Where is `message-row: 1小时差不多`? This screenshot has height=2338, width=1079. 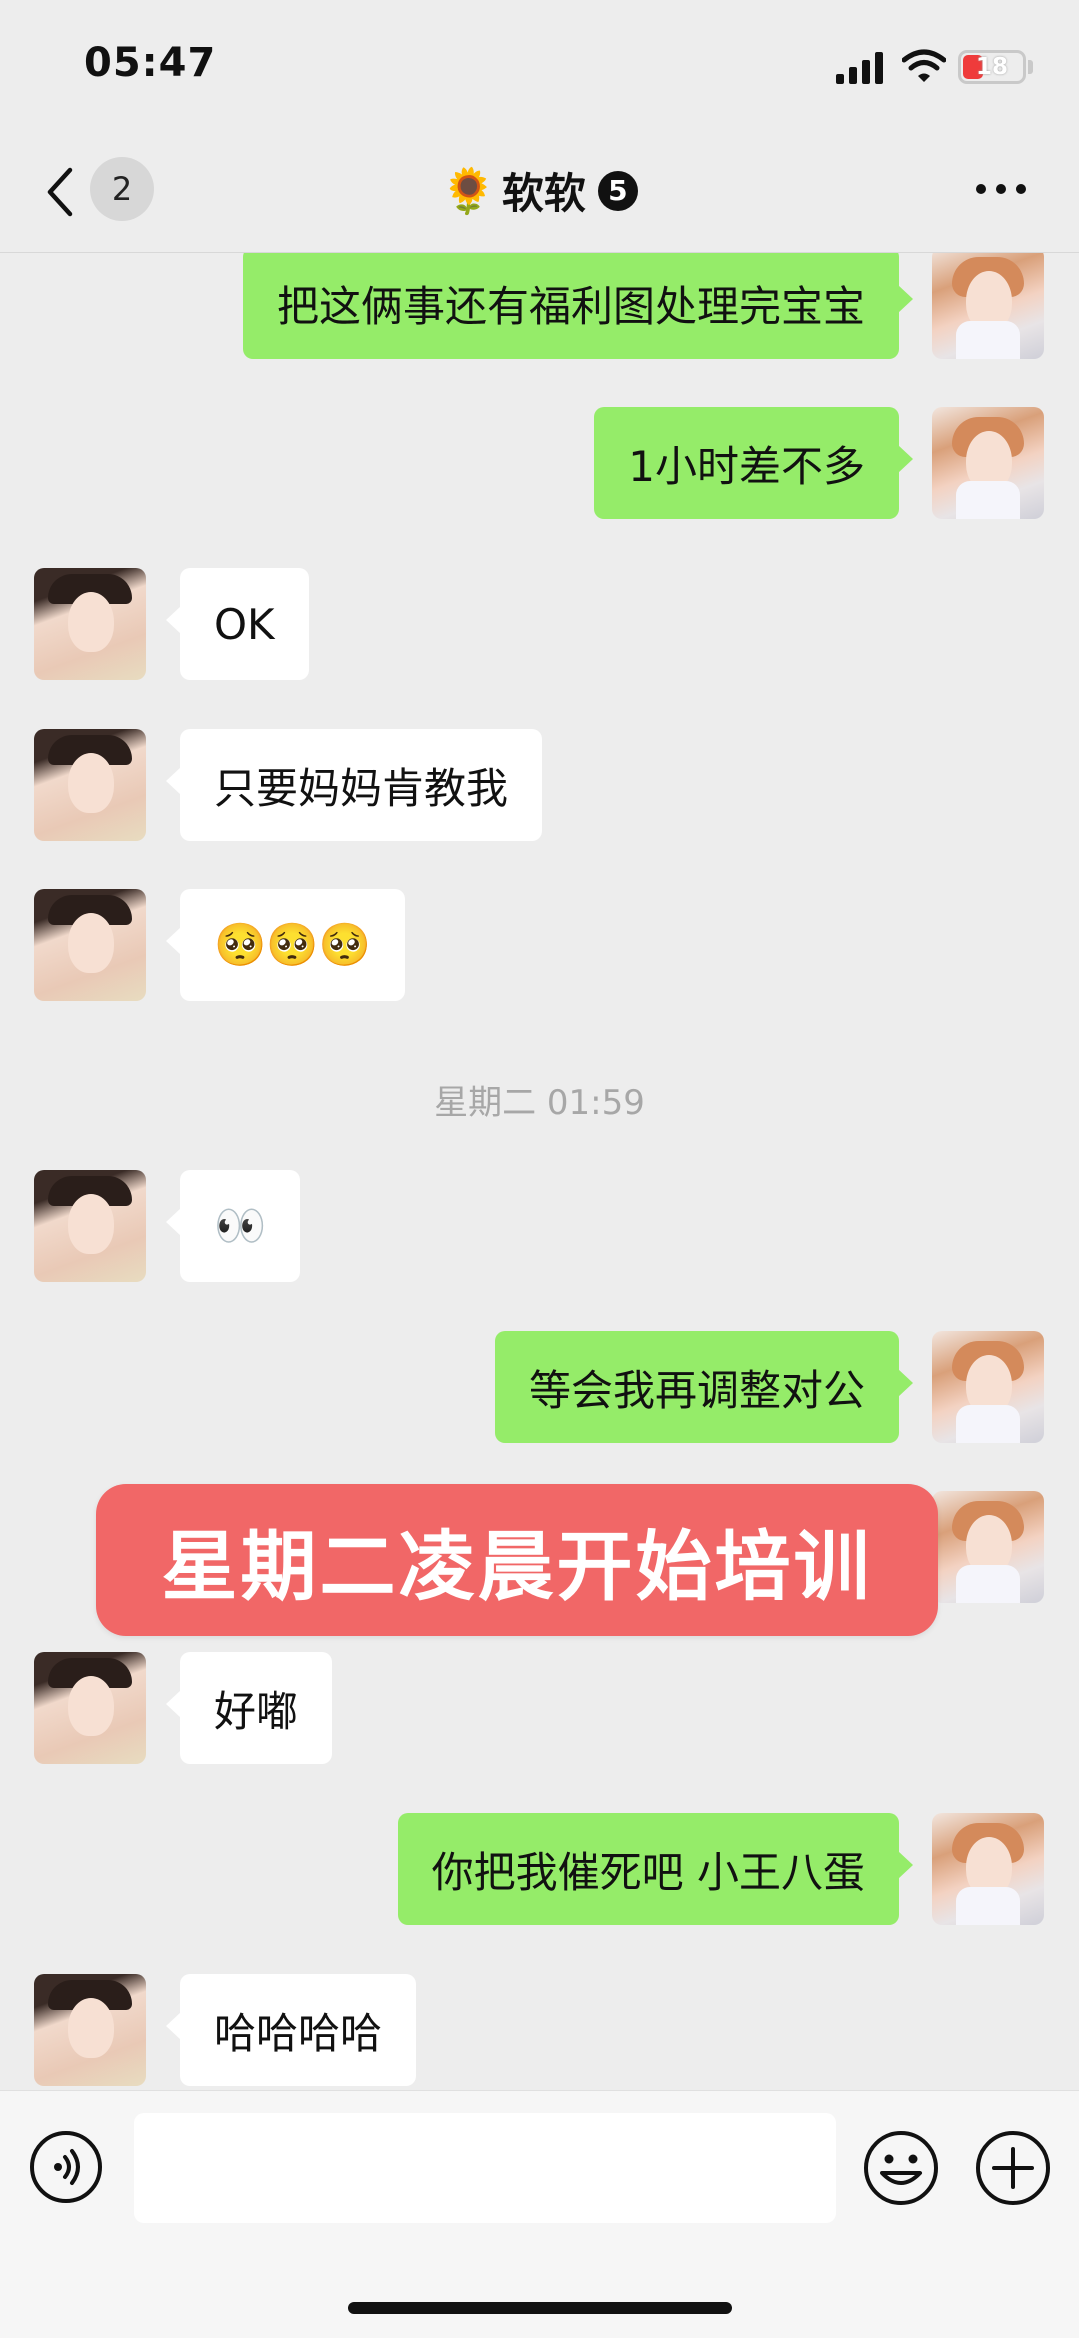 message-row: 1小时差不多 is located at coordinates (539, 463).